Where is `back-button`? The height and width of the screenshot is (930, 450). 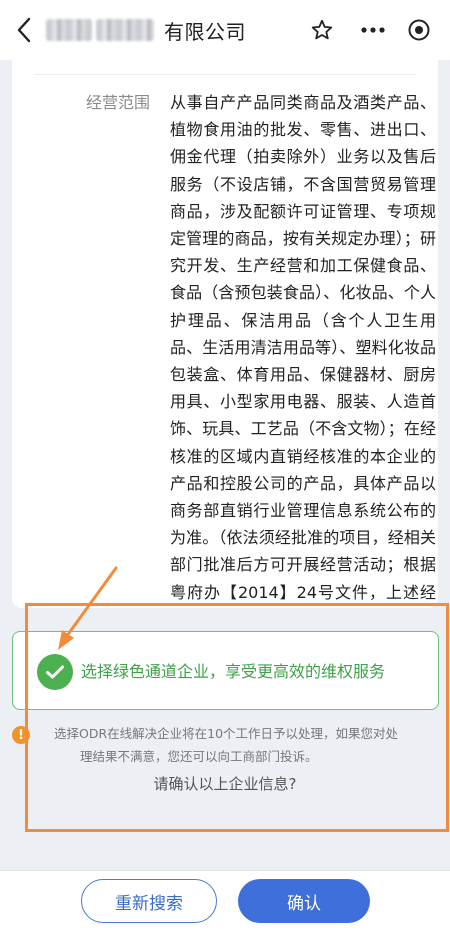
back-button is located at coordinates (24, 30).